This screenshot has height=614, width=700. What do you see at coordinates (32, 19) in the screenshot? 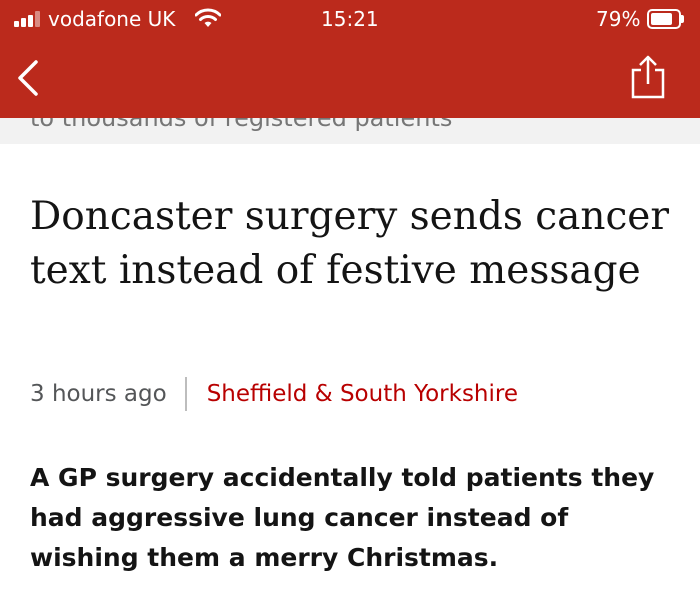
I see `cellular-signal-icon` at bounding box center [32, 19].